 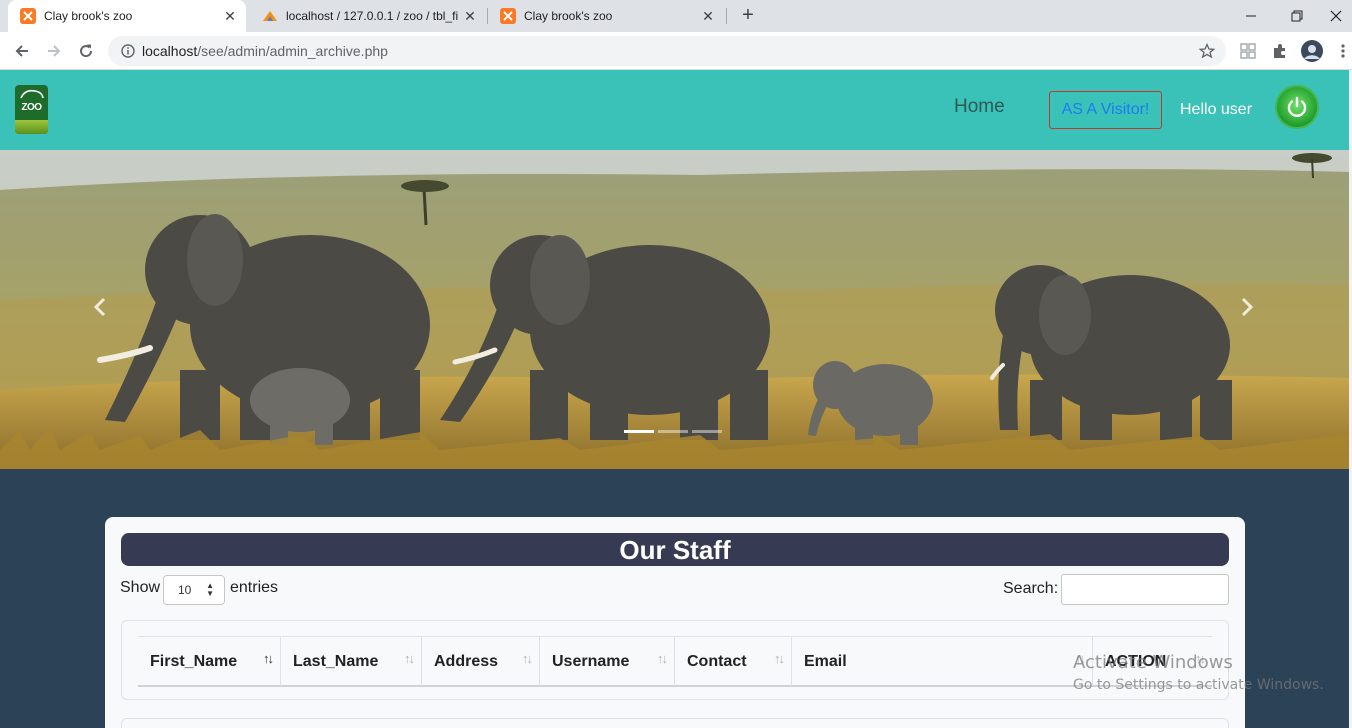 I want to click on watermark-line-2: Go to Settings to activate Windows., so click(x=1198, y=685).